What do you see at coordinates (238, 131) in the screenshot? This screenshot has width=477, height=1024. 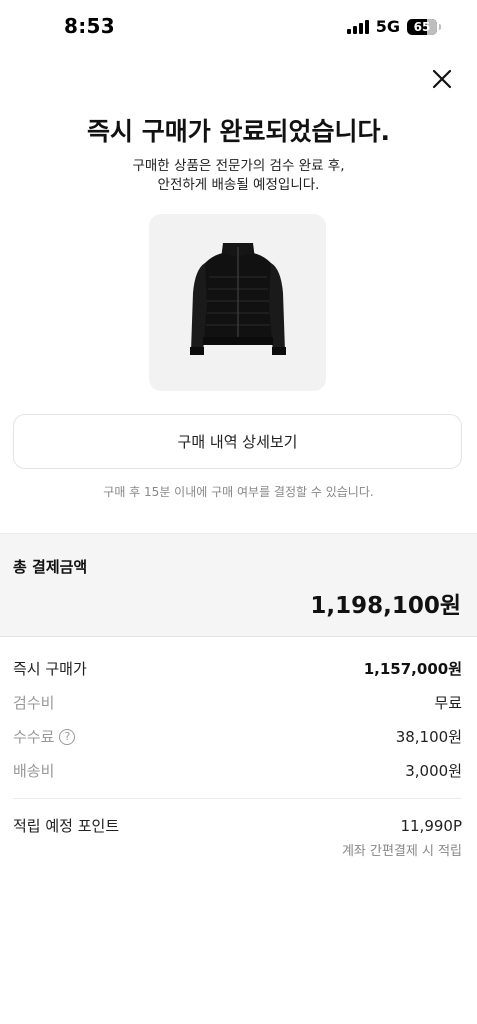 I see `page-title: 즉시 구매가 완료되었습니다.` at bounding box center [238, 131].